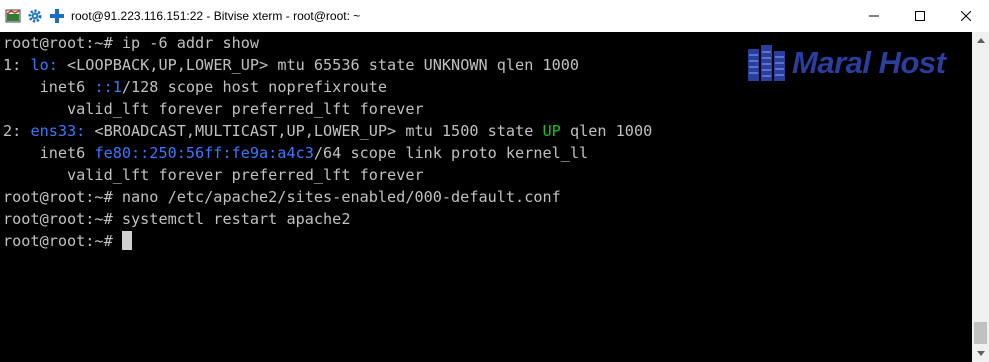 This screenshot has width=989, height=362. I want to click on terminal-text-segment: ::1, so click(108, 87).